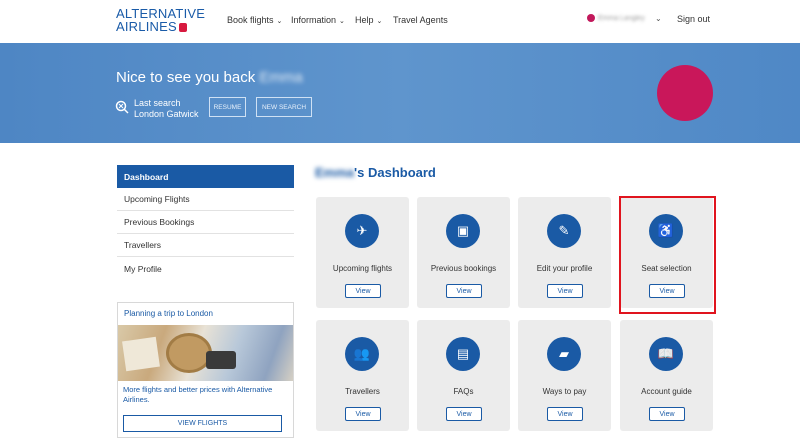 The height and width of the screenshot is (443, 800). What do you see at coordinates (281, 77) in the screenshot?
I see `greeting-name: Emma` at bounding box center [281, 77].